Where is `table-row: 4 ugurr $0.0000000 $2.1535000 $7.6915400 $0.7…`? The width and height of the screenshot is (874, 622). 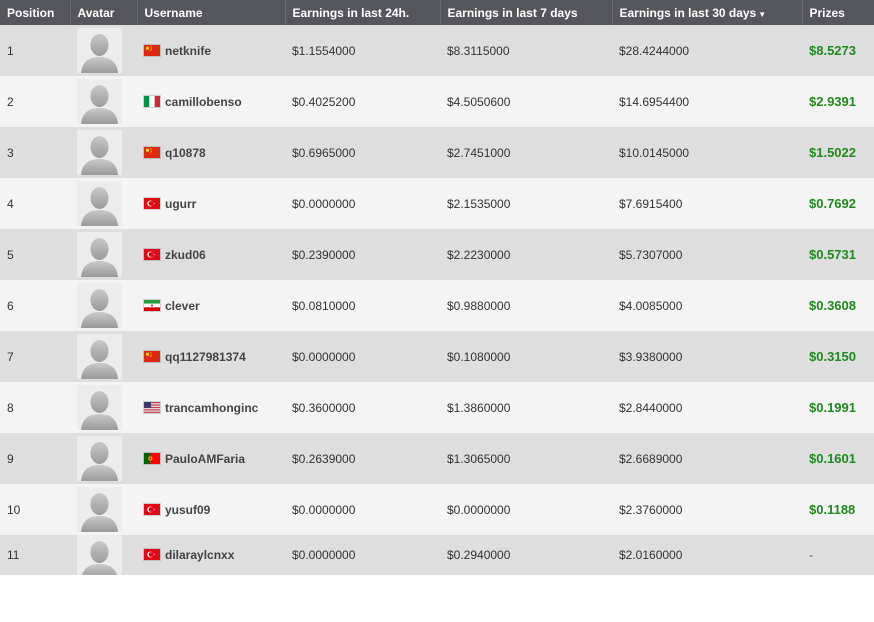
table-row: 4 ugurr $0.0000000 $2.1535000 $7.6915400 $0.7… is located at coordinates (437, 203).